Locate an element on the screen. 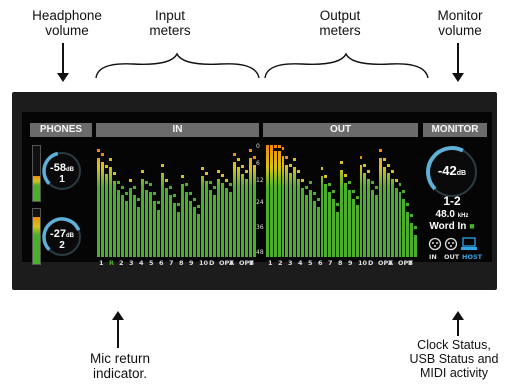  phones-2-volume-knob: -27dB 2 is located at coordinates (61, 236).